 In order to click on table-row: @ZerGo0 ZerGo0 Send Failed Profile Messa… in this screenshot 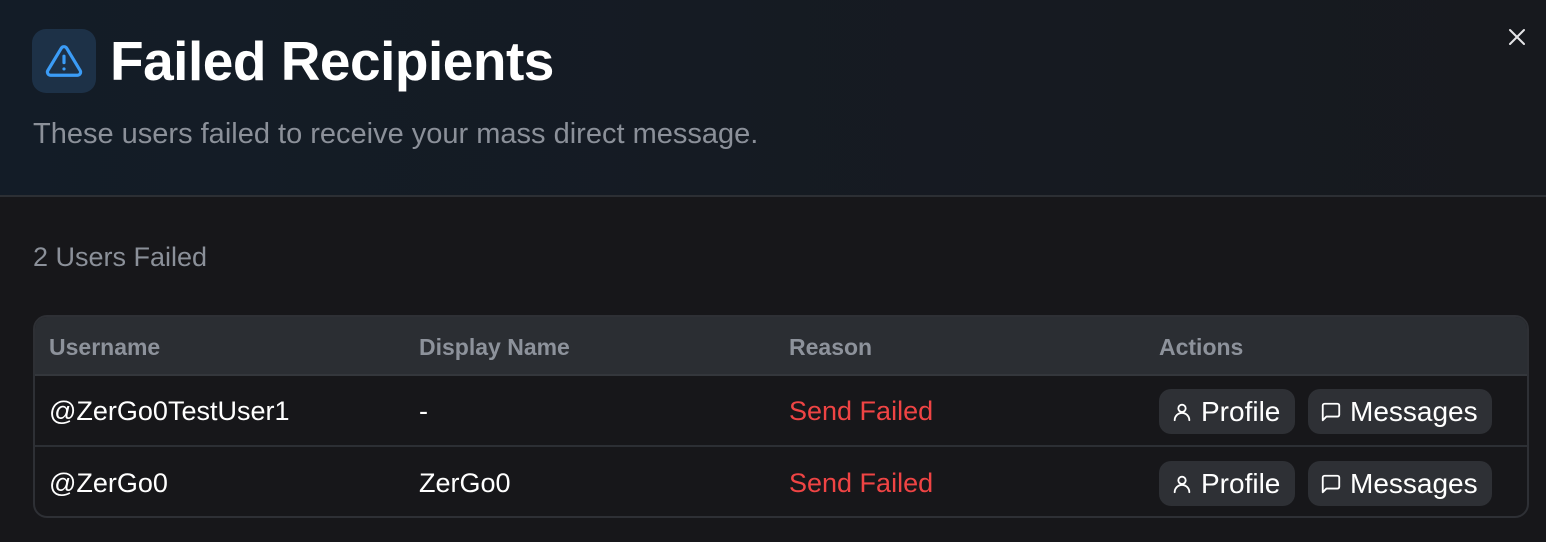, I will do `click(781, 482)`.